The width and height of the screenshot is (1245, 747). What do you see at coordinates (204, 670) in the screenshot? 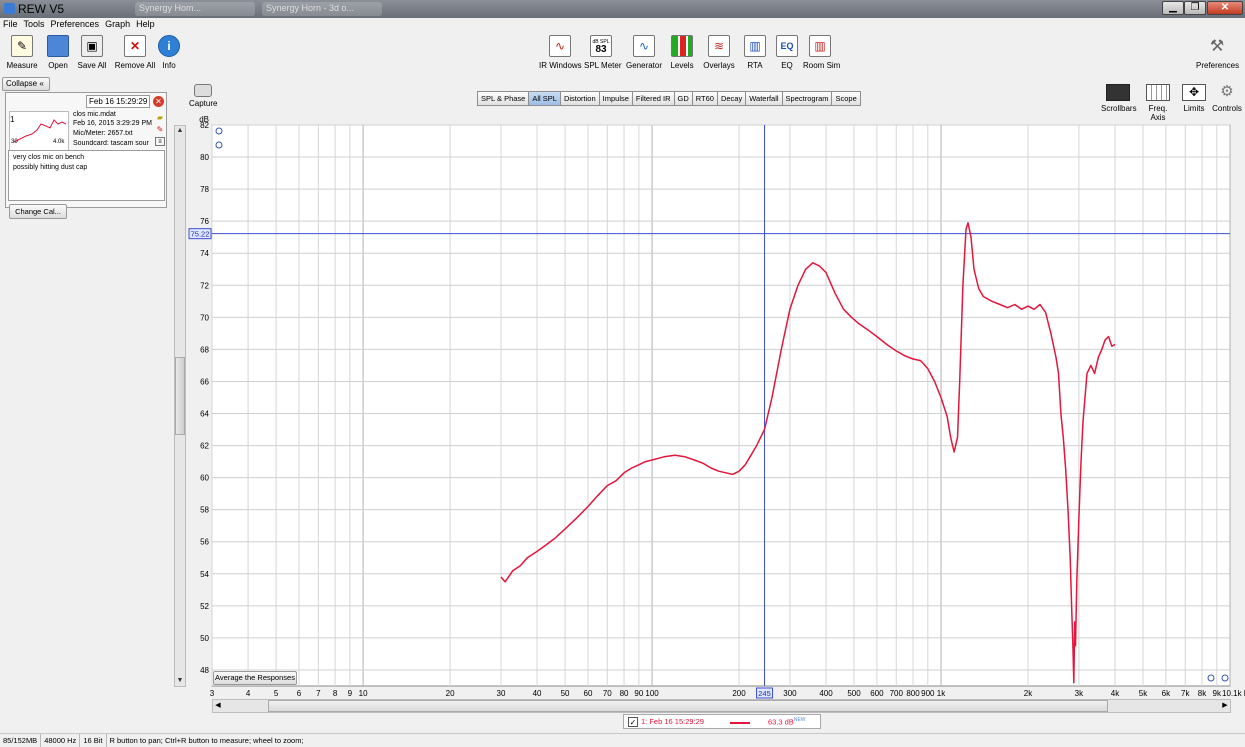
I see `y-tick-label: 48` at bounding box center [204, 670].